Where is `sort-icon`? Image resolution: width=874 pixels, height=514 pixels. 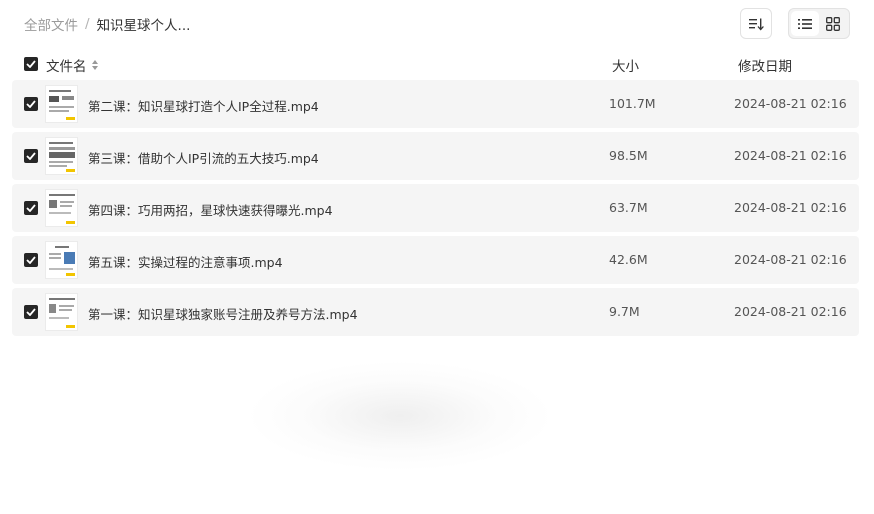 sort-icon is located at coordinates (756, 24).